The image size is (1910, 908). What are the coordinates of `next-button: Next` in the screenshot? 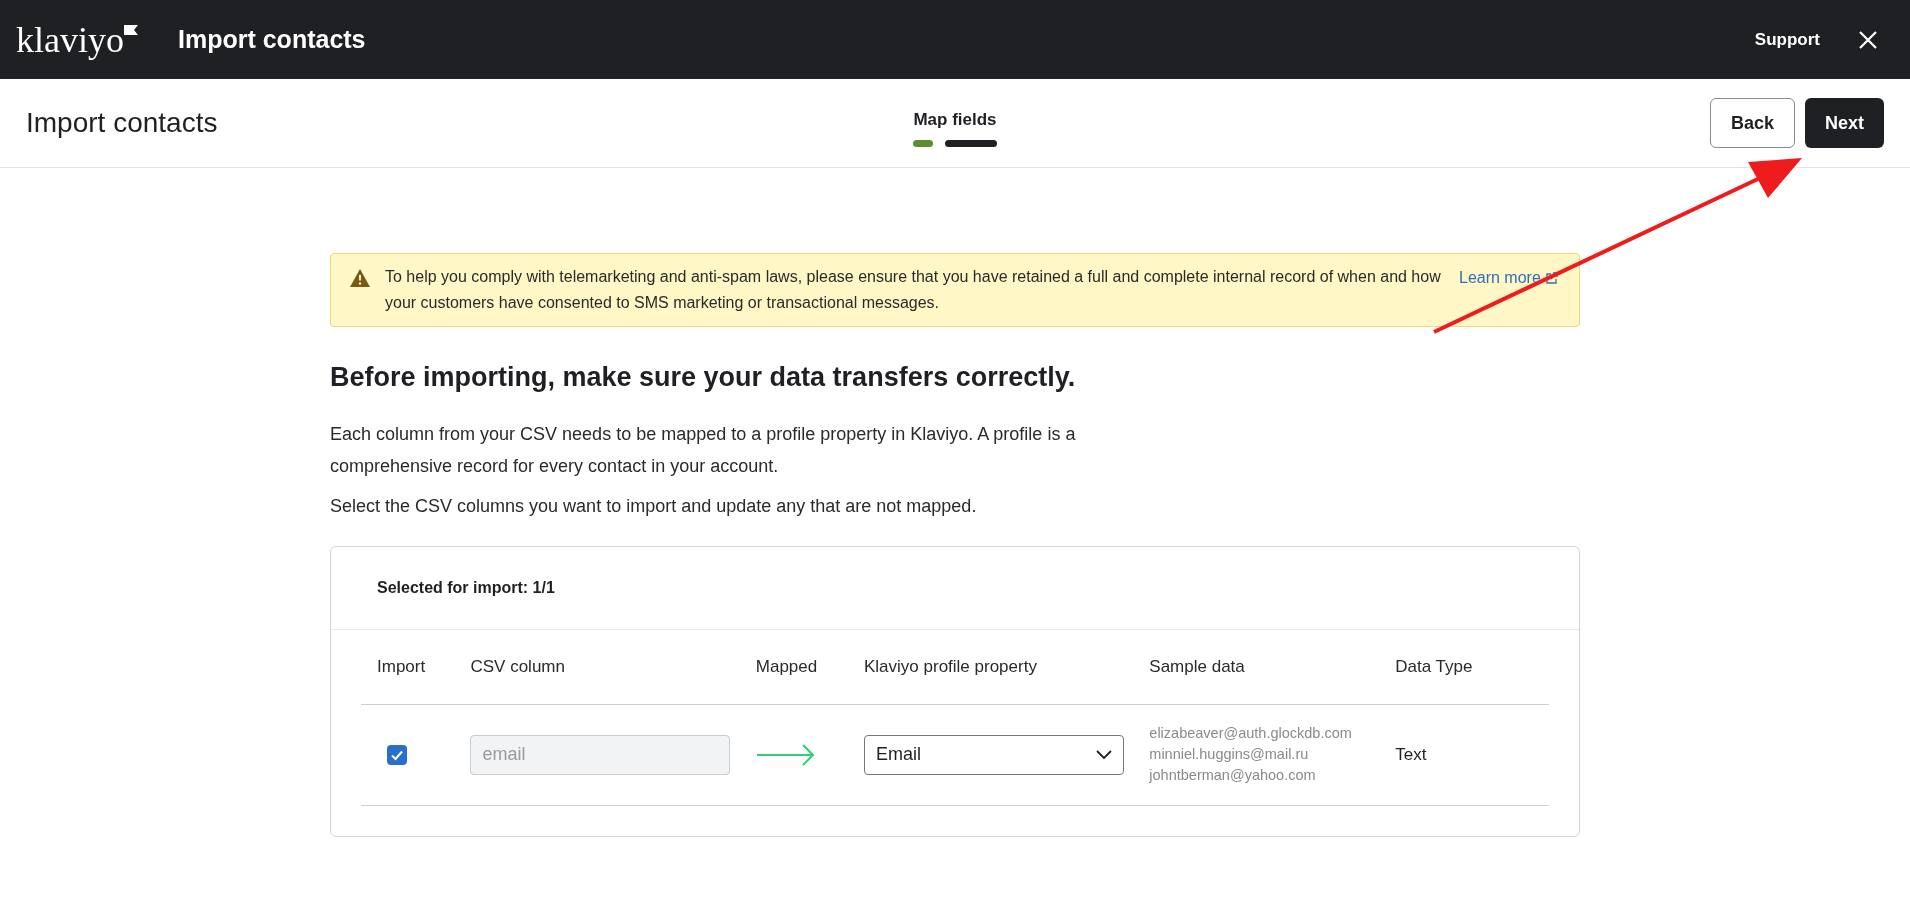 It's located at (1844, 123).